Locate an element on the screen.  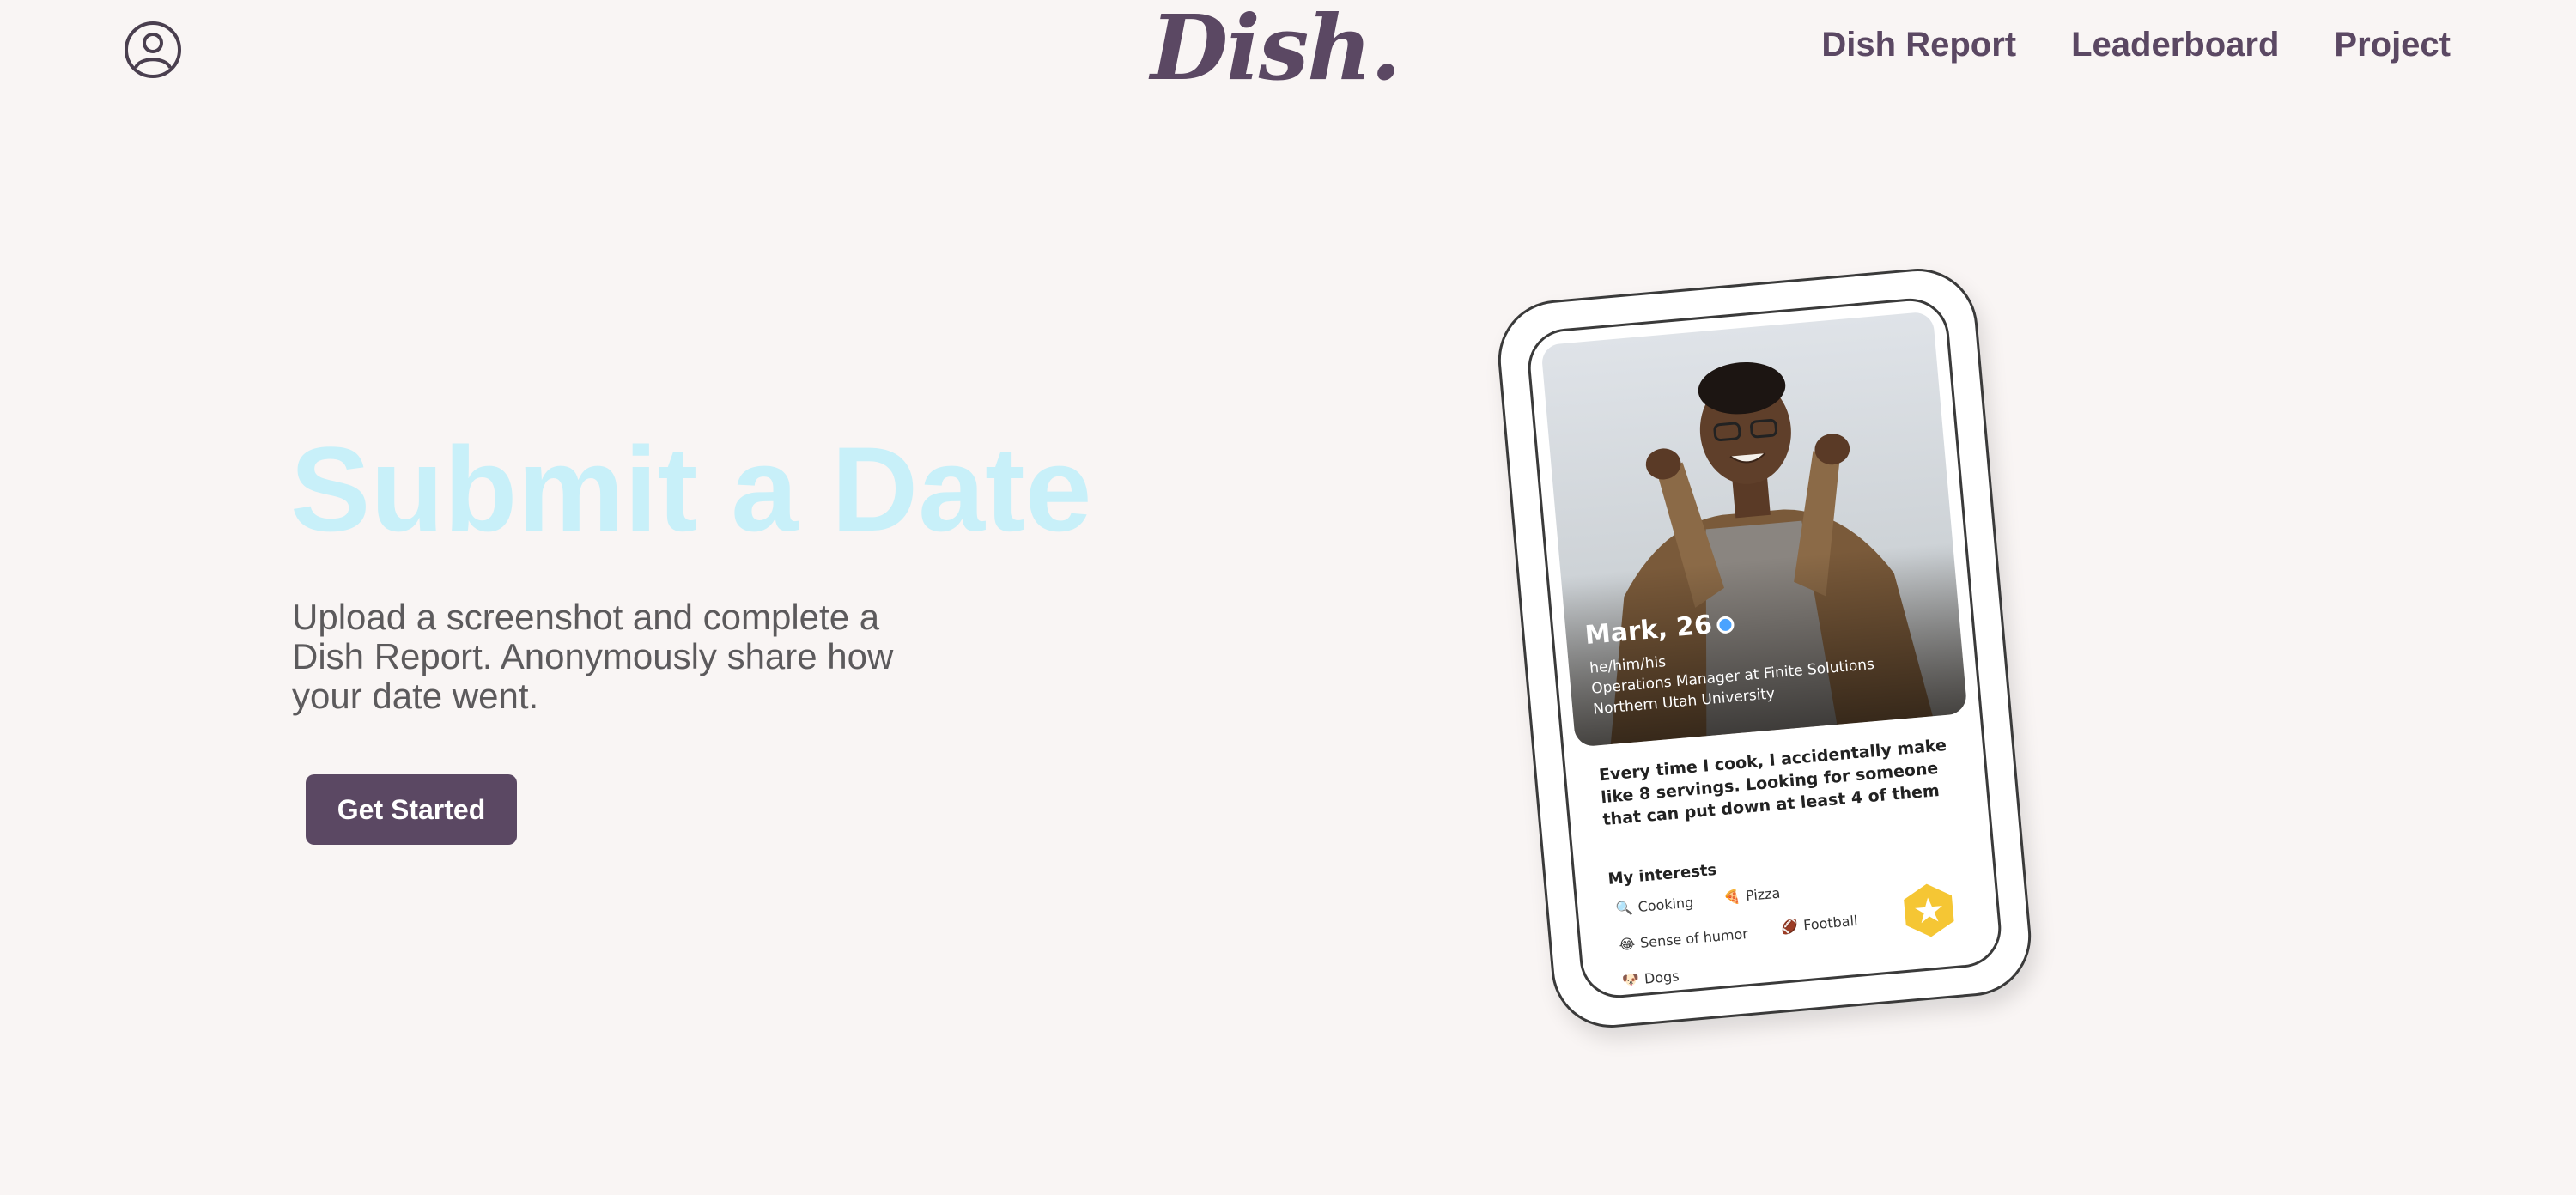
main-nav: Dish Report Leaderboard Project is located at coordinates (2136, 45).